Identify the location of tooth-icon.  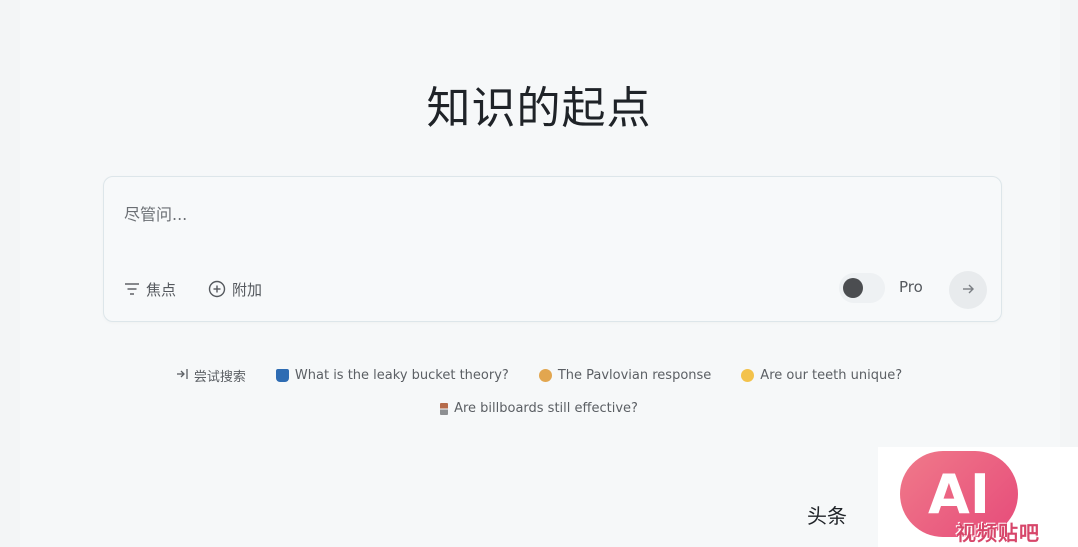
(748, 375).